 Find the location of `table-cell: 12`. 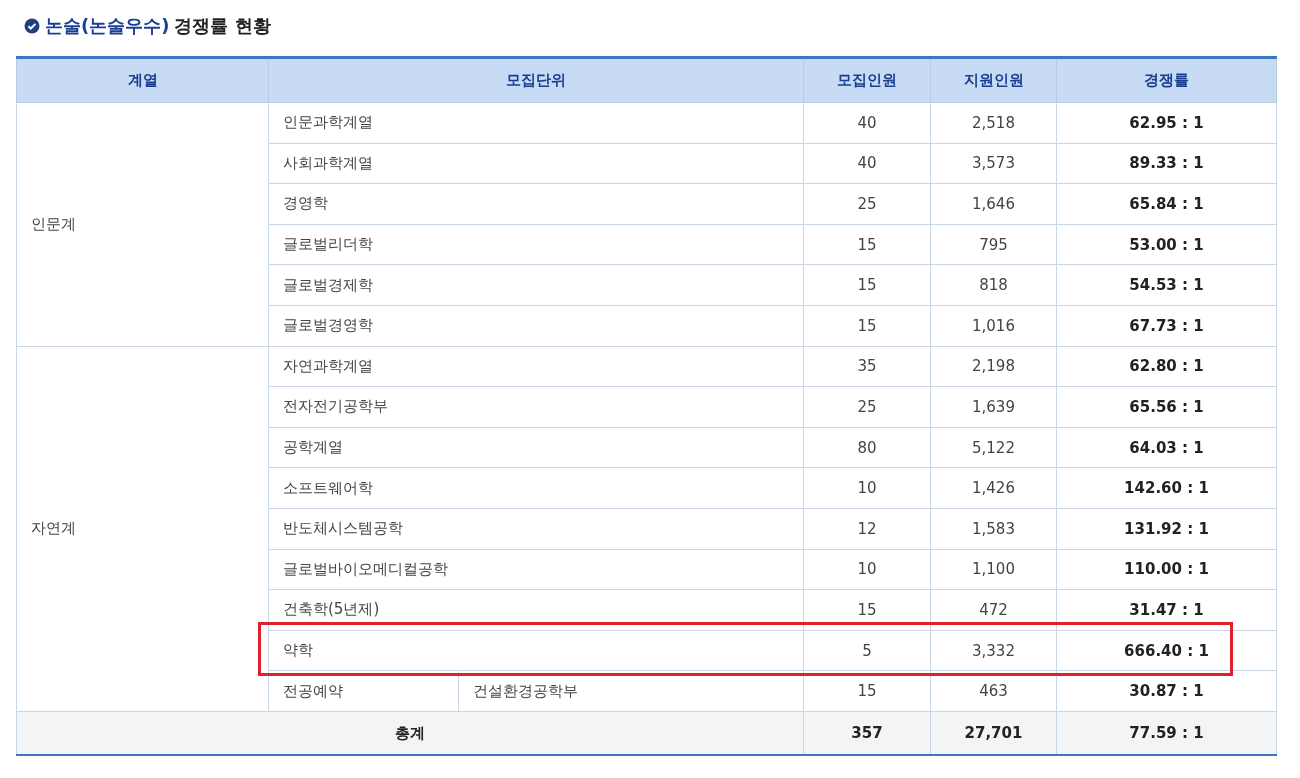

table-cell: 12 is located at coordinates (867, 529).